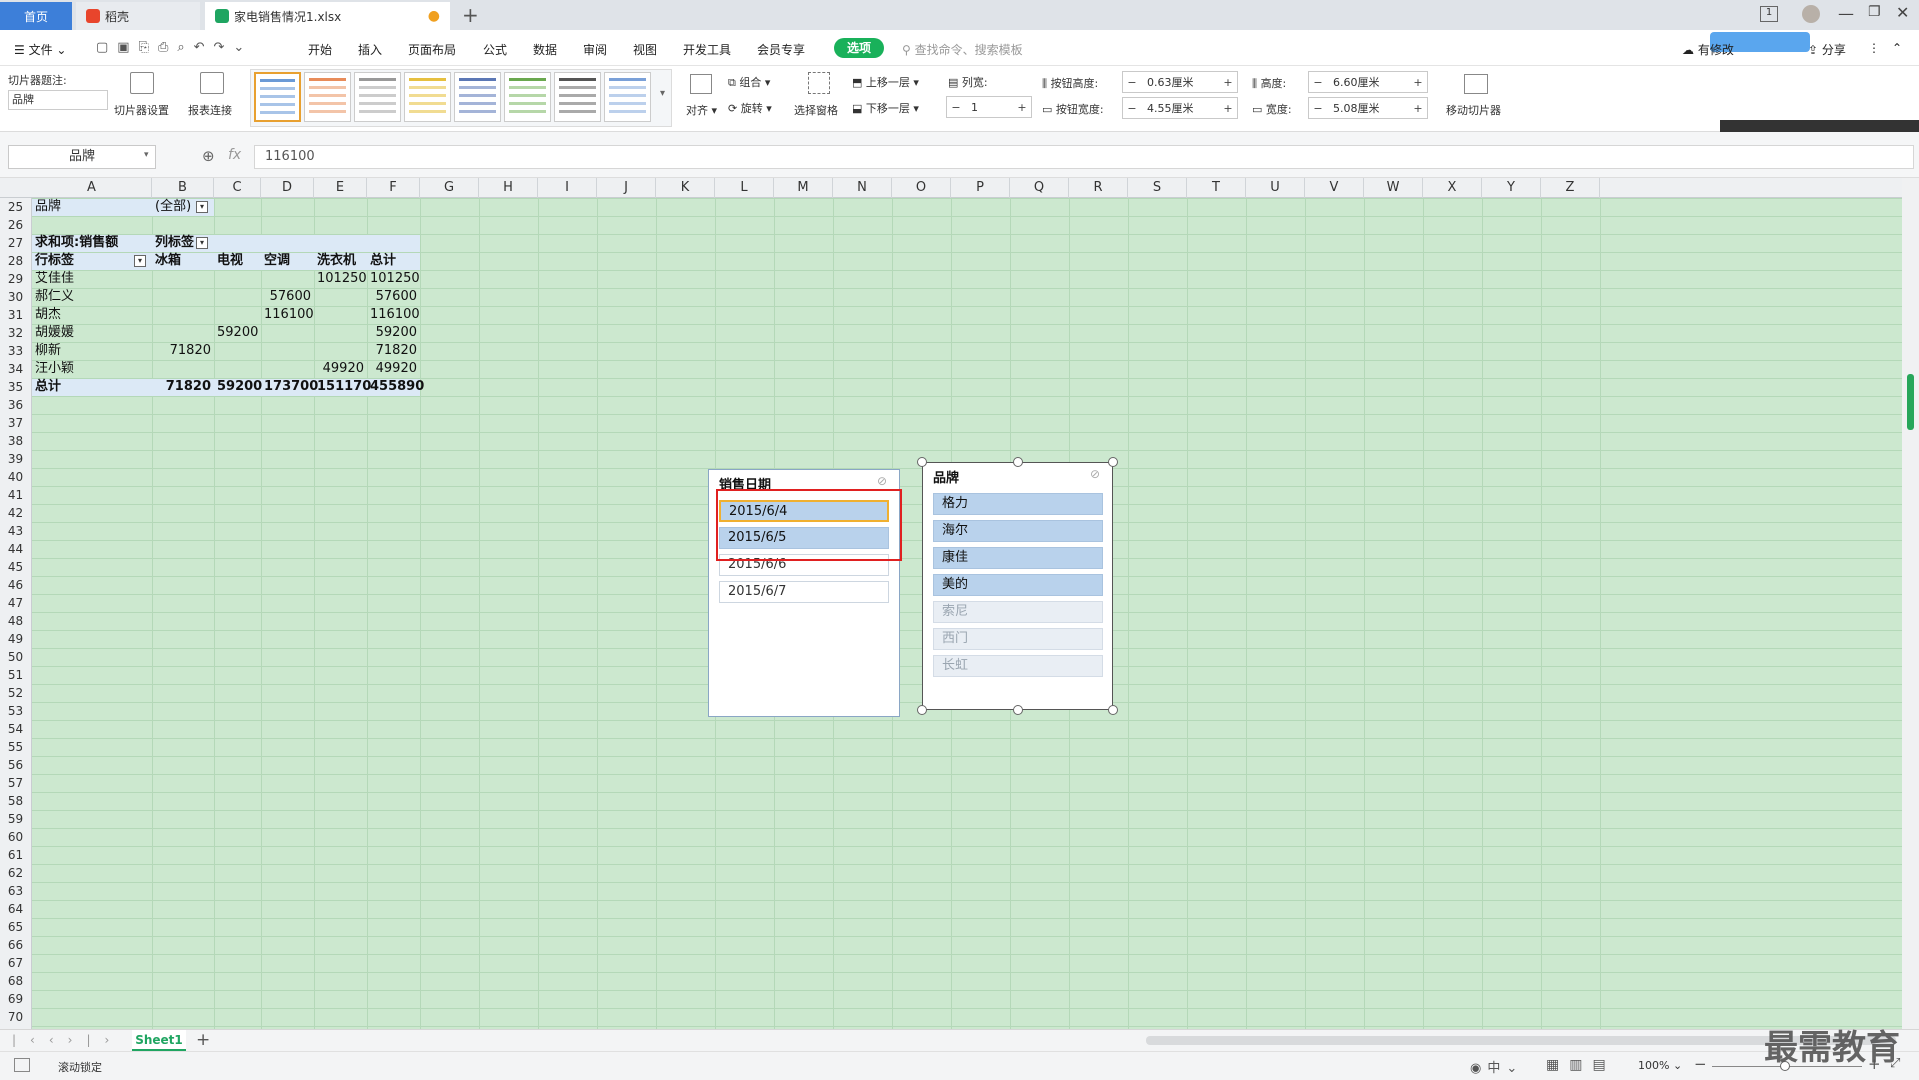 The width and height of the screenshot is (1919, 1080). What do you see at coordinates (327, 97) in the screenshot?
I see `style-swatch-orange` at bounding box center [327, 97].